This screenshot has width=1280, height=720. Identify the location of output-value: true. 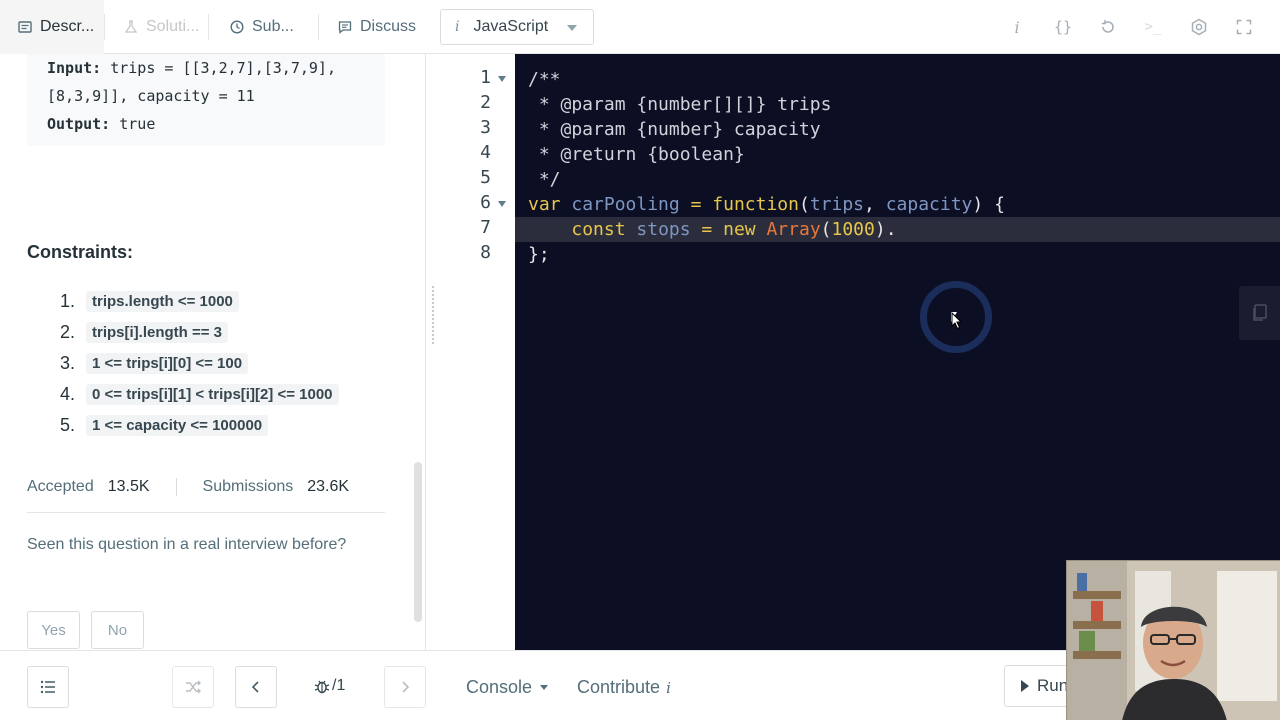
(133, 124).